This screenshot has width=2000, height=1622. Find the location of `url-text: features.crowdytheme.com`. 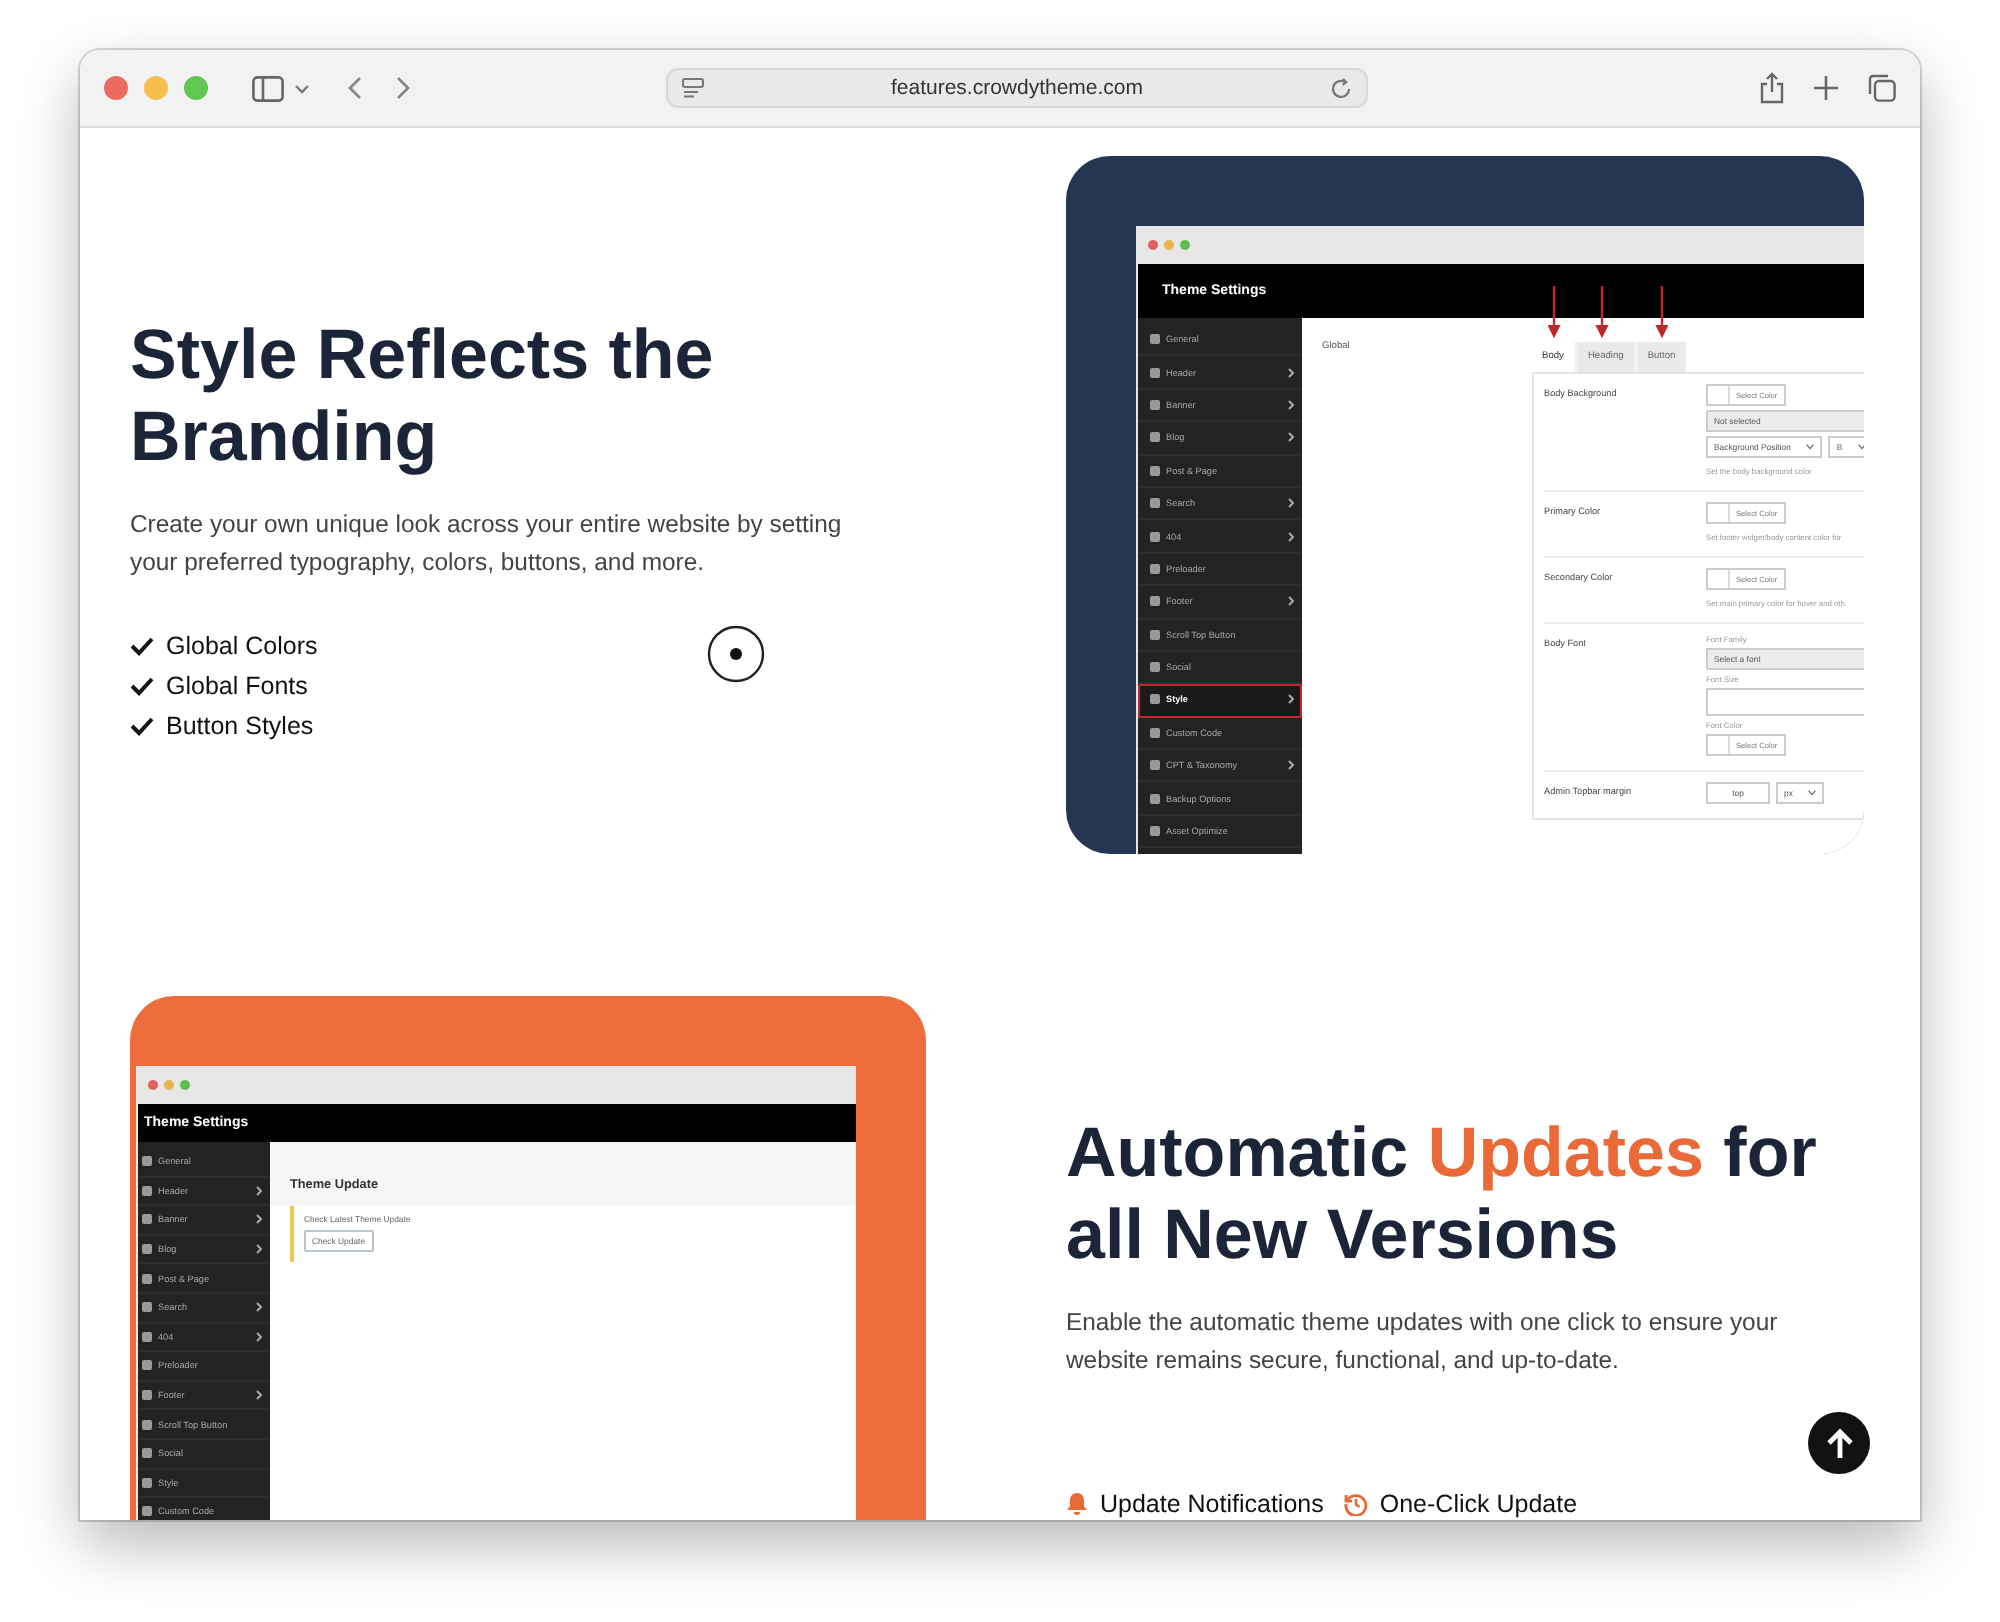

url-text: features.crowdytheme.com is located at coordinates (1017, 88).